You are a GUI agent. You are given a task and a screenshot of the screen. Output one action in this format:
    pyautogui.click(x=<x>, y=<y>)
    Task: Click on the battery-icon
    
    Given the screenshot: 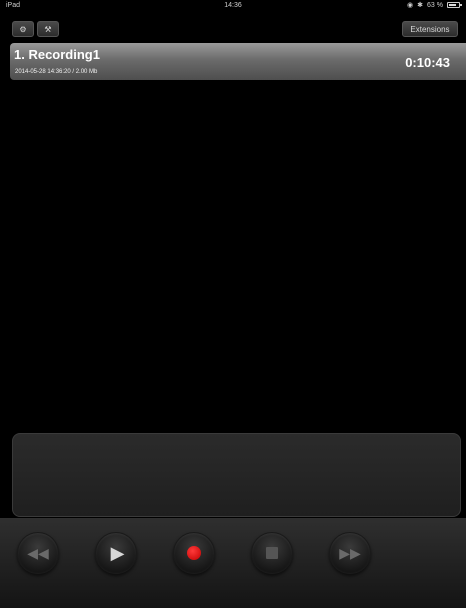 What is the action you would take?
    pyautogui.click(x=454, y=5)
    